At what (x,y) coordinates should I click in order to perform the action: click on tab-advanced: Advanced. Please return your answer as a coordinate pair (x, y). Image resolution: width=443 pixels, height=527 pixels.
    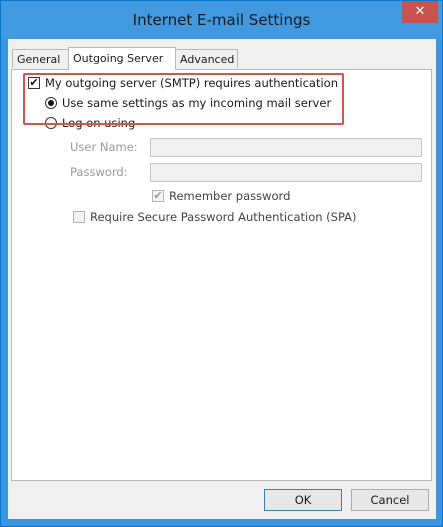
    Looking at the image, I should click on (206, 58).